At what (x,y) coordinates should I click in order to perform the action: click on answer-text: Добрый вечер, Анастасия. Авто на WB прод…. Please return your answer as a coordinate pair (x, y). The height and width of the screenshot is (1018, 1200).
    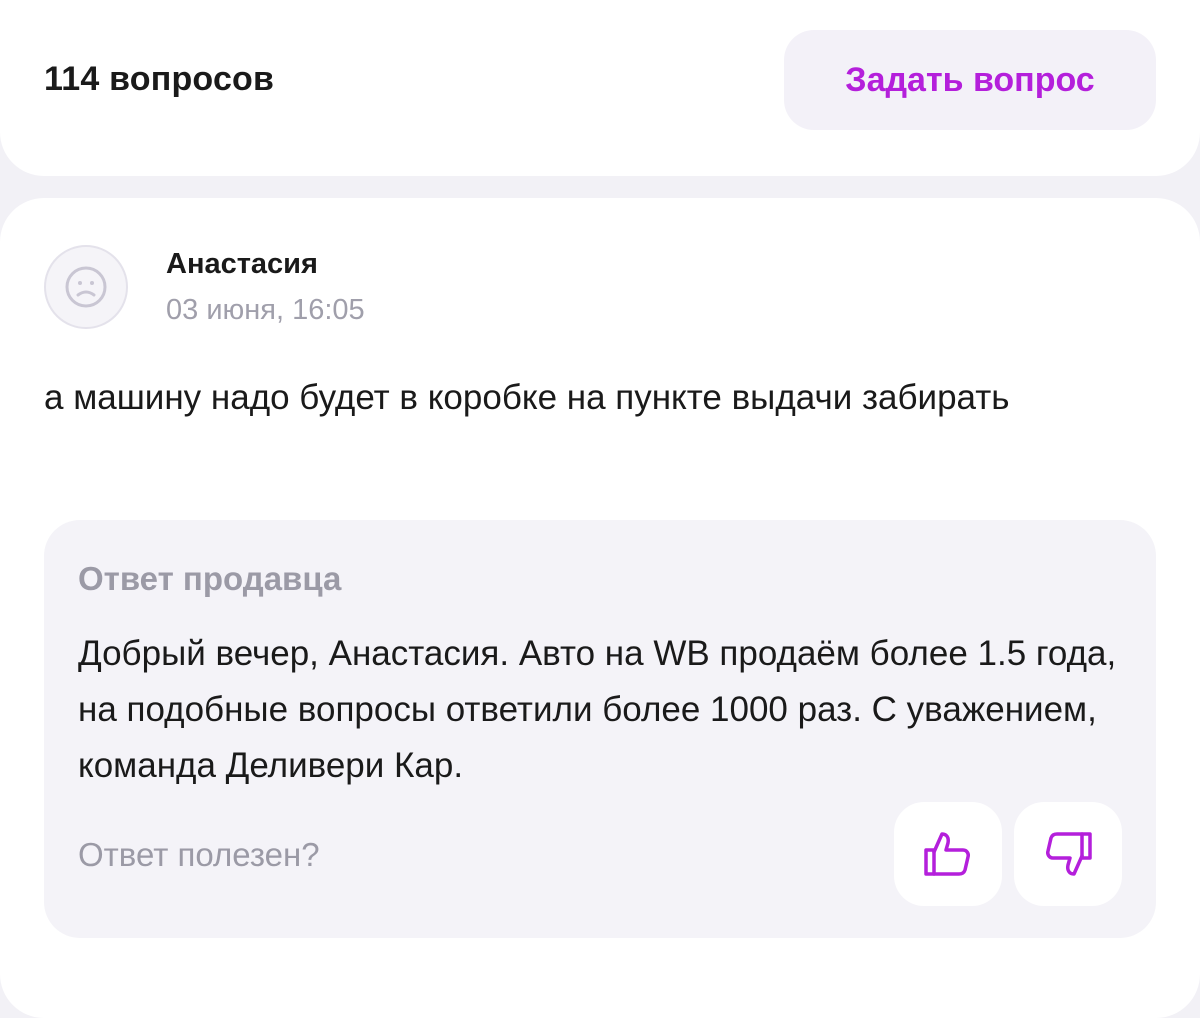
    Looking at the image, I should click on (597, 709).